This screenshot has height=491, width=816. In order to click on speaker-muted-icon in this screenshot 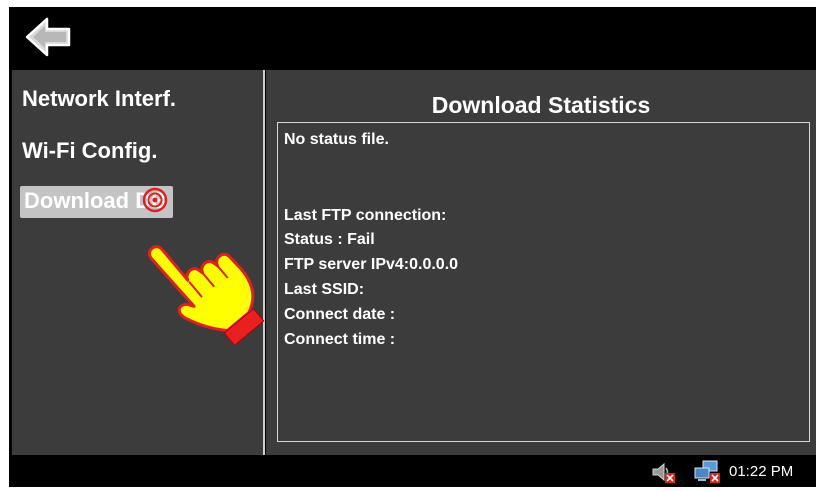, I will do `click(664, 472)`.